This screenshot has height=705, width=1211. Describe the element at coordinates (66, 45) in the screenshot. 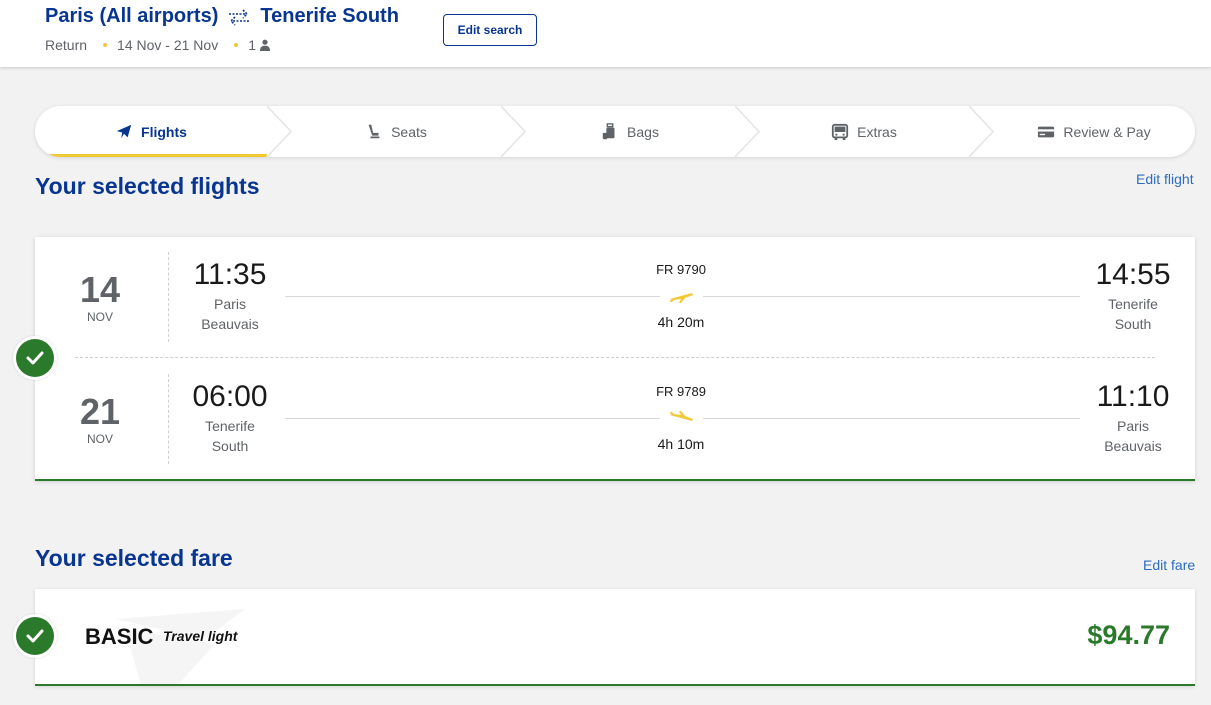

I see `trip-type: Return` at that location.